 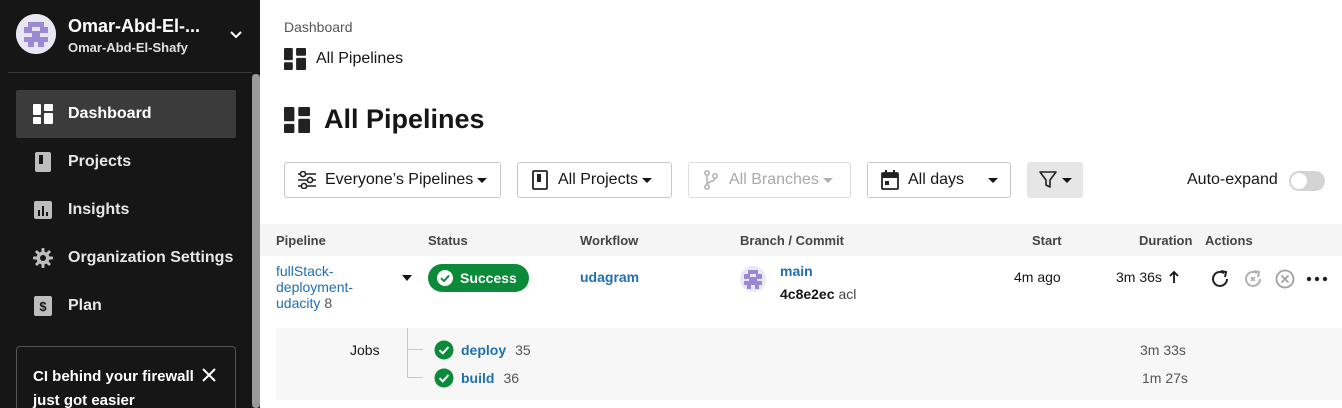 What do you see at coordinates (113, 388) in the screenshot?
I see `promo-text: CI behind your firewall just got easier` at bounding box center [113, 388].